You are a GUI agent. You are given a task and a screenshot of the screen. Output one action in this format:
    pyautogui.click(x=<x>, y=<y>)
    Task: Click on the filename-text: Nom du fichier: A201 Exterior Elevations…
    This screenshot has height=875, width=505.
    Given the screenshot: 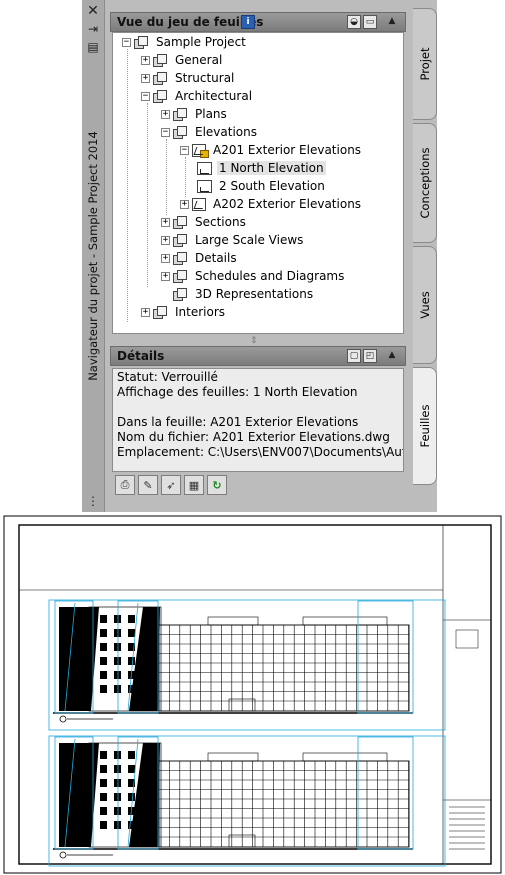 What is the action you would take?
    pyautogui.click(x=253, y=437)
    